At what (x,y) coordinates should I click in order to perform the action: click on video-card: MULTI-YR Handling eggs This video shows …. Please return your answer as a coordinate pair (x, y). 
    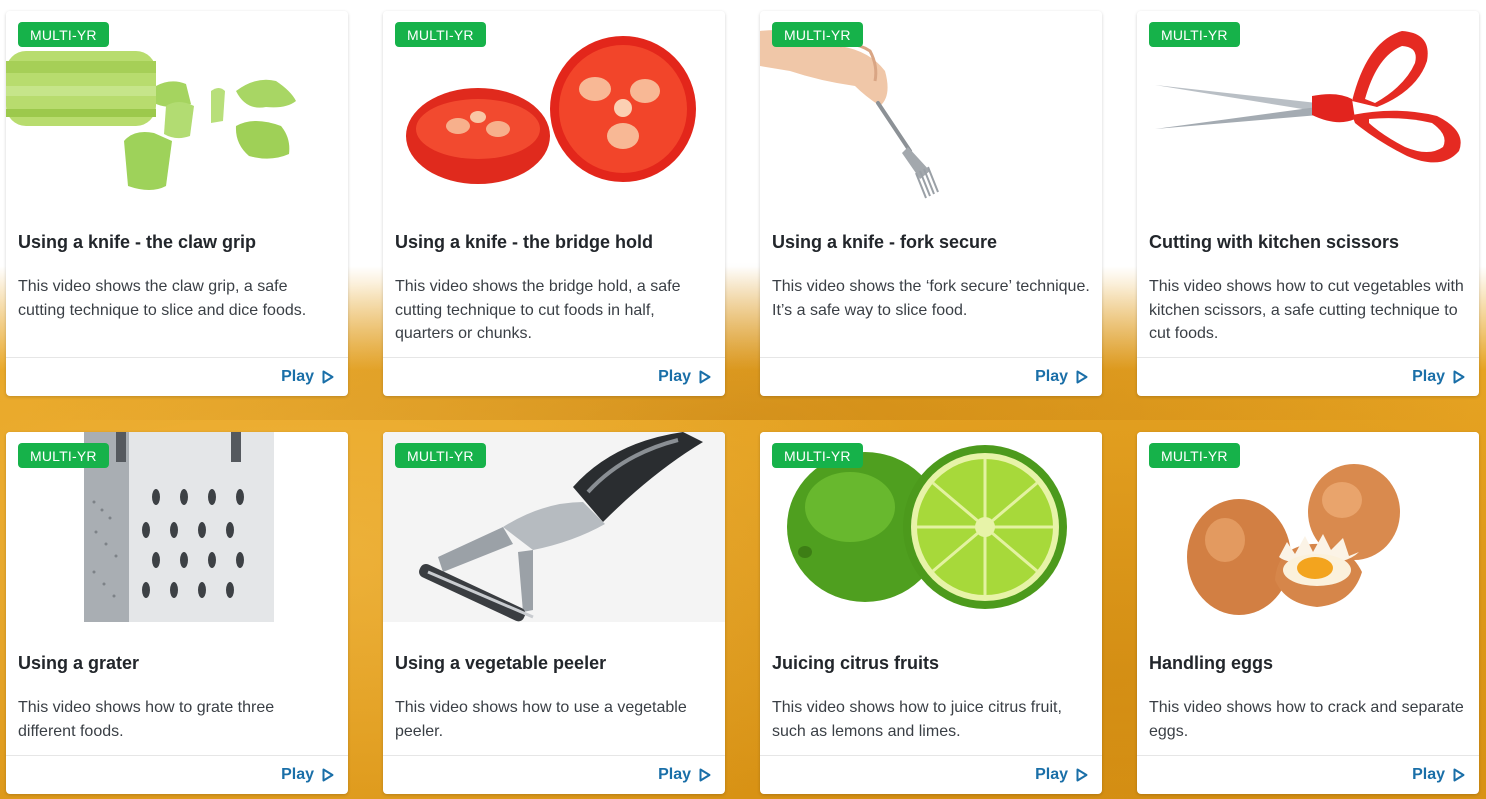
    Looking at the image, I should click on (1308, 613).